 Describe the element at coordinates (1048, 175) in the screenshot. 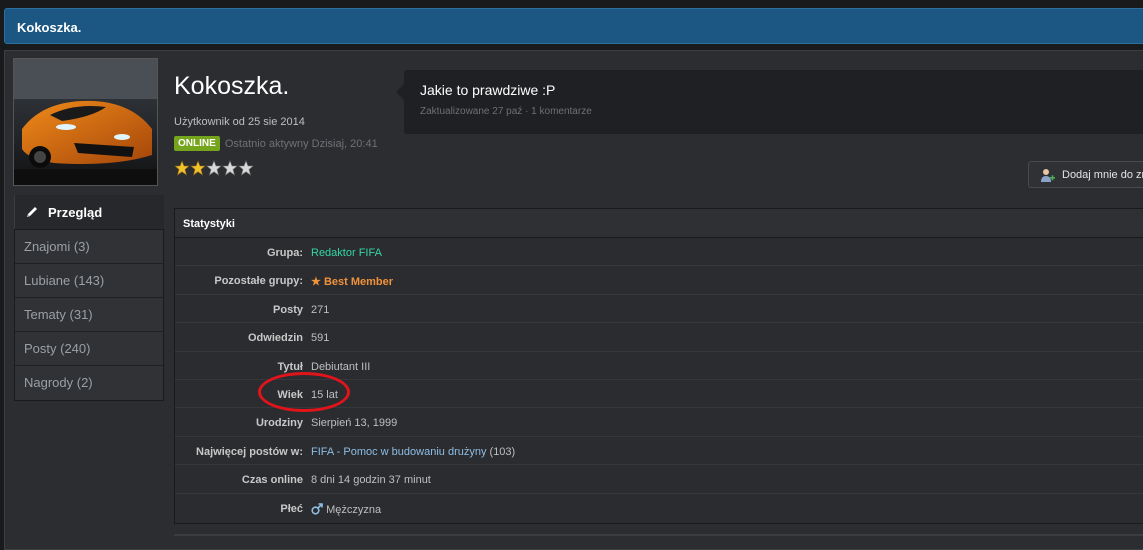

I see `add-friend-icon` at that location.